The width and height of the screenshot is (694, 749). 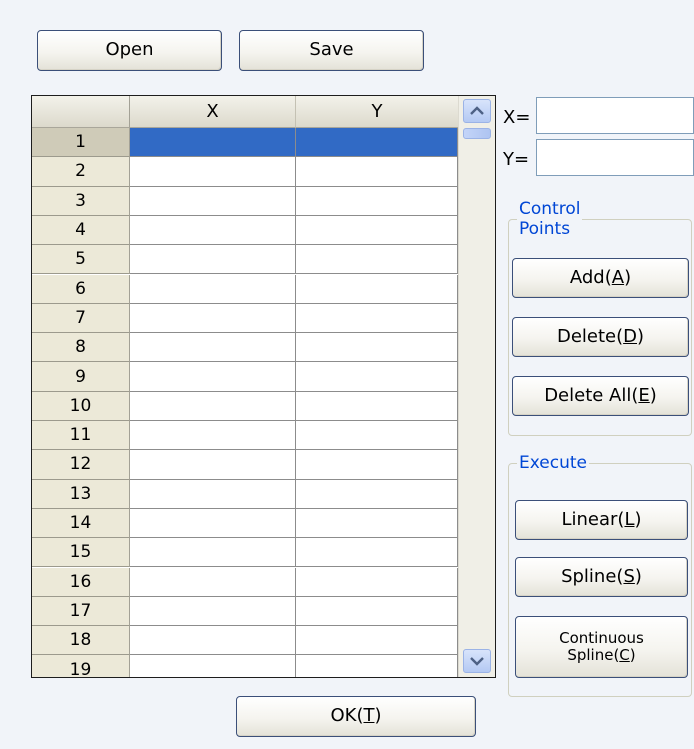 I want to click on column-header-y: Y, so click(x=377, y=112).